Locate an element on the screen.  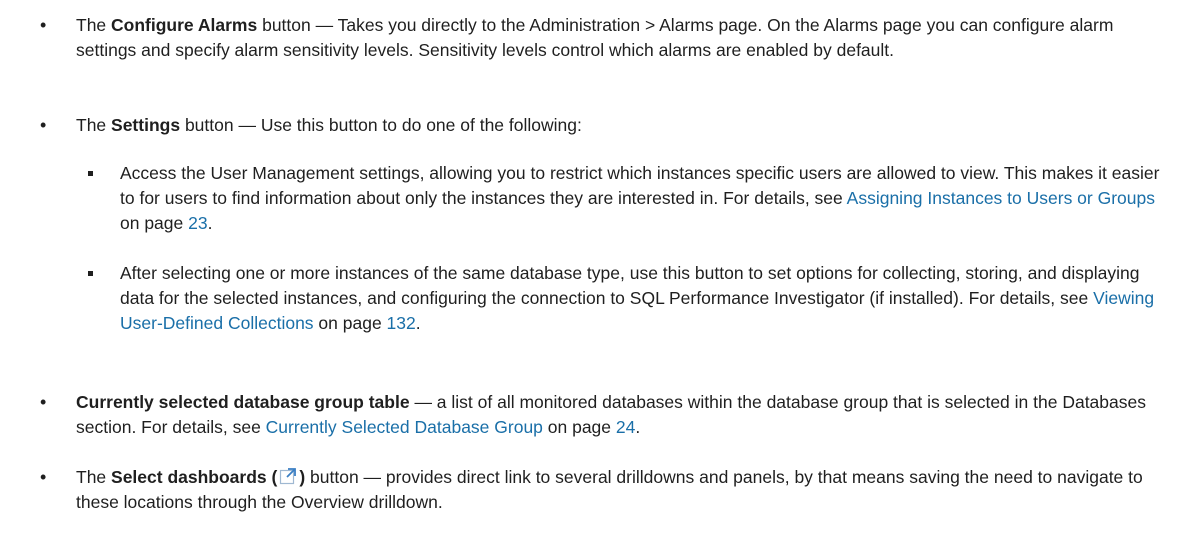
term-select-dashboards: Select dashboards () is located at coordinates (208, 477).